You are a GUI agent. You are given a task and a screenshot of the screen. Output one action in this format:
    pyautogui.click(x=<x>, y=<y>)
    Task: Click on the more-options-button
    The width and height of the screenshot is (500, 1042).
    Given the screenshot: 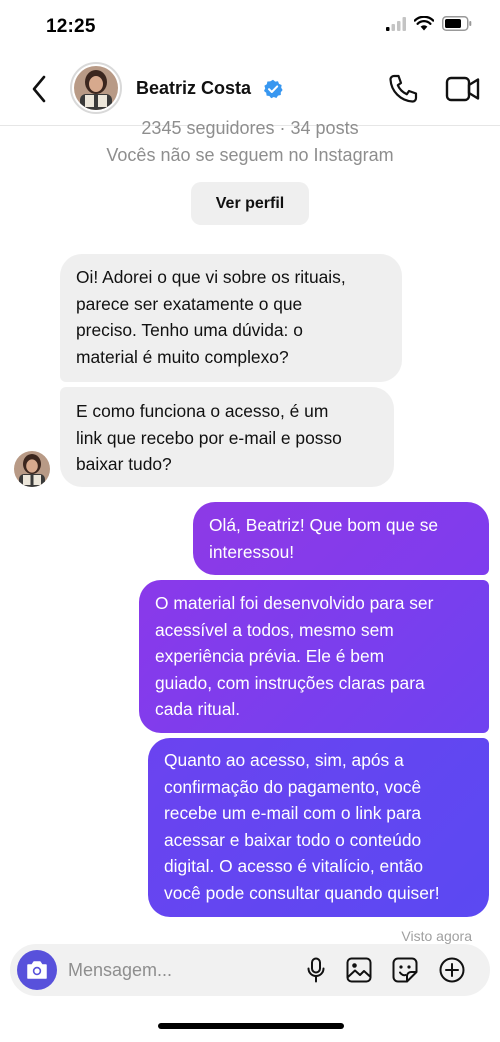 What is the action you would take?
    pyautogui.click(x=452, y=970)
    